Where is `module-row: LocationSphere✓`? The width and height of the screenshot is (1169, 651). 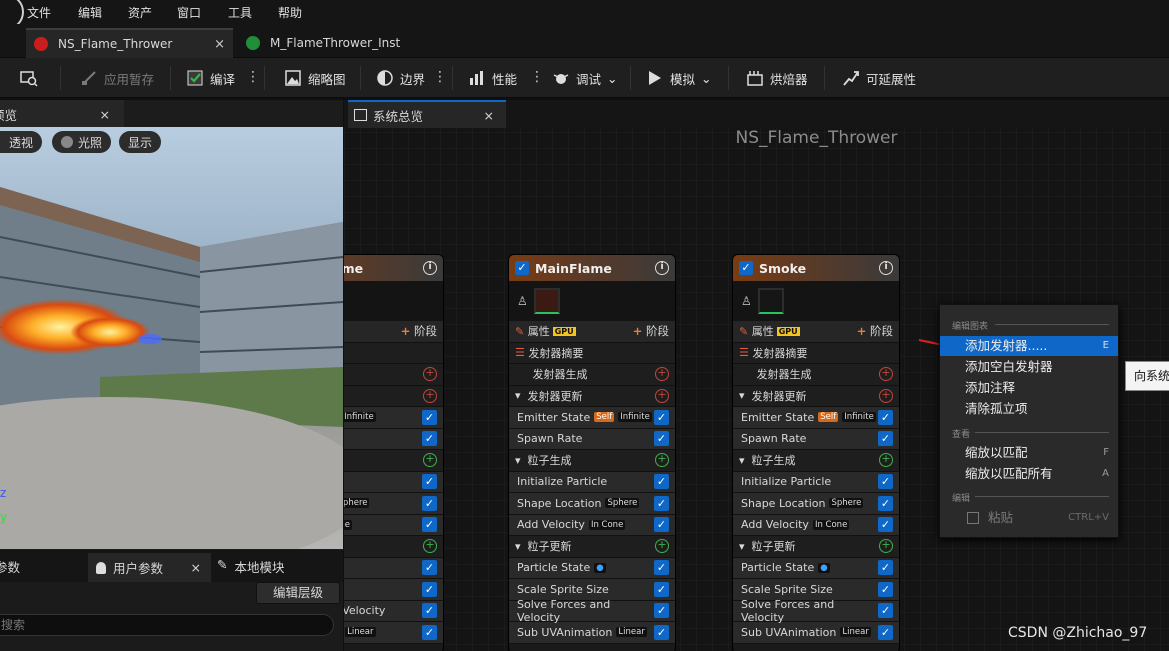
module-row: LocationSphere✓ is located at coordinates (393, 504).